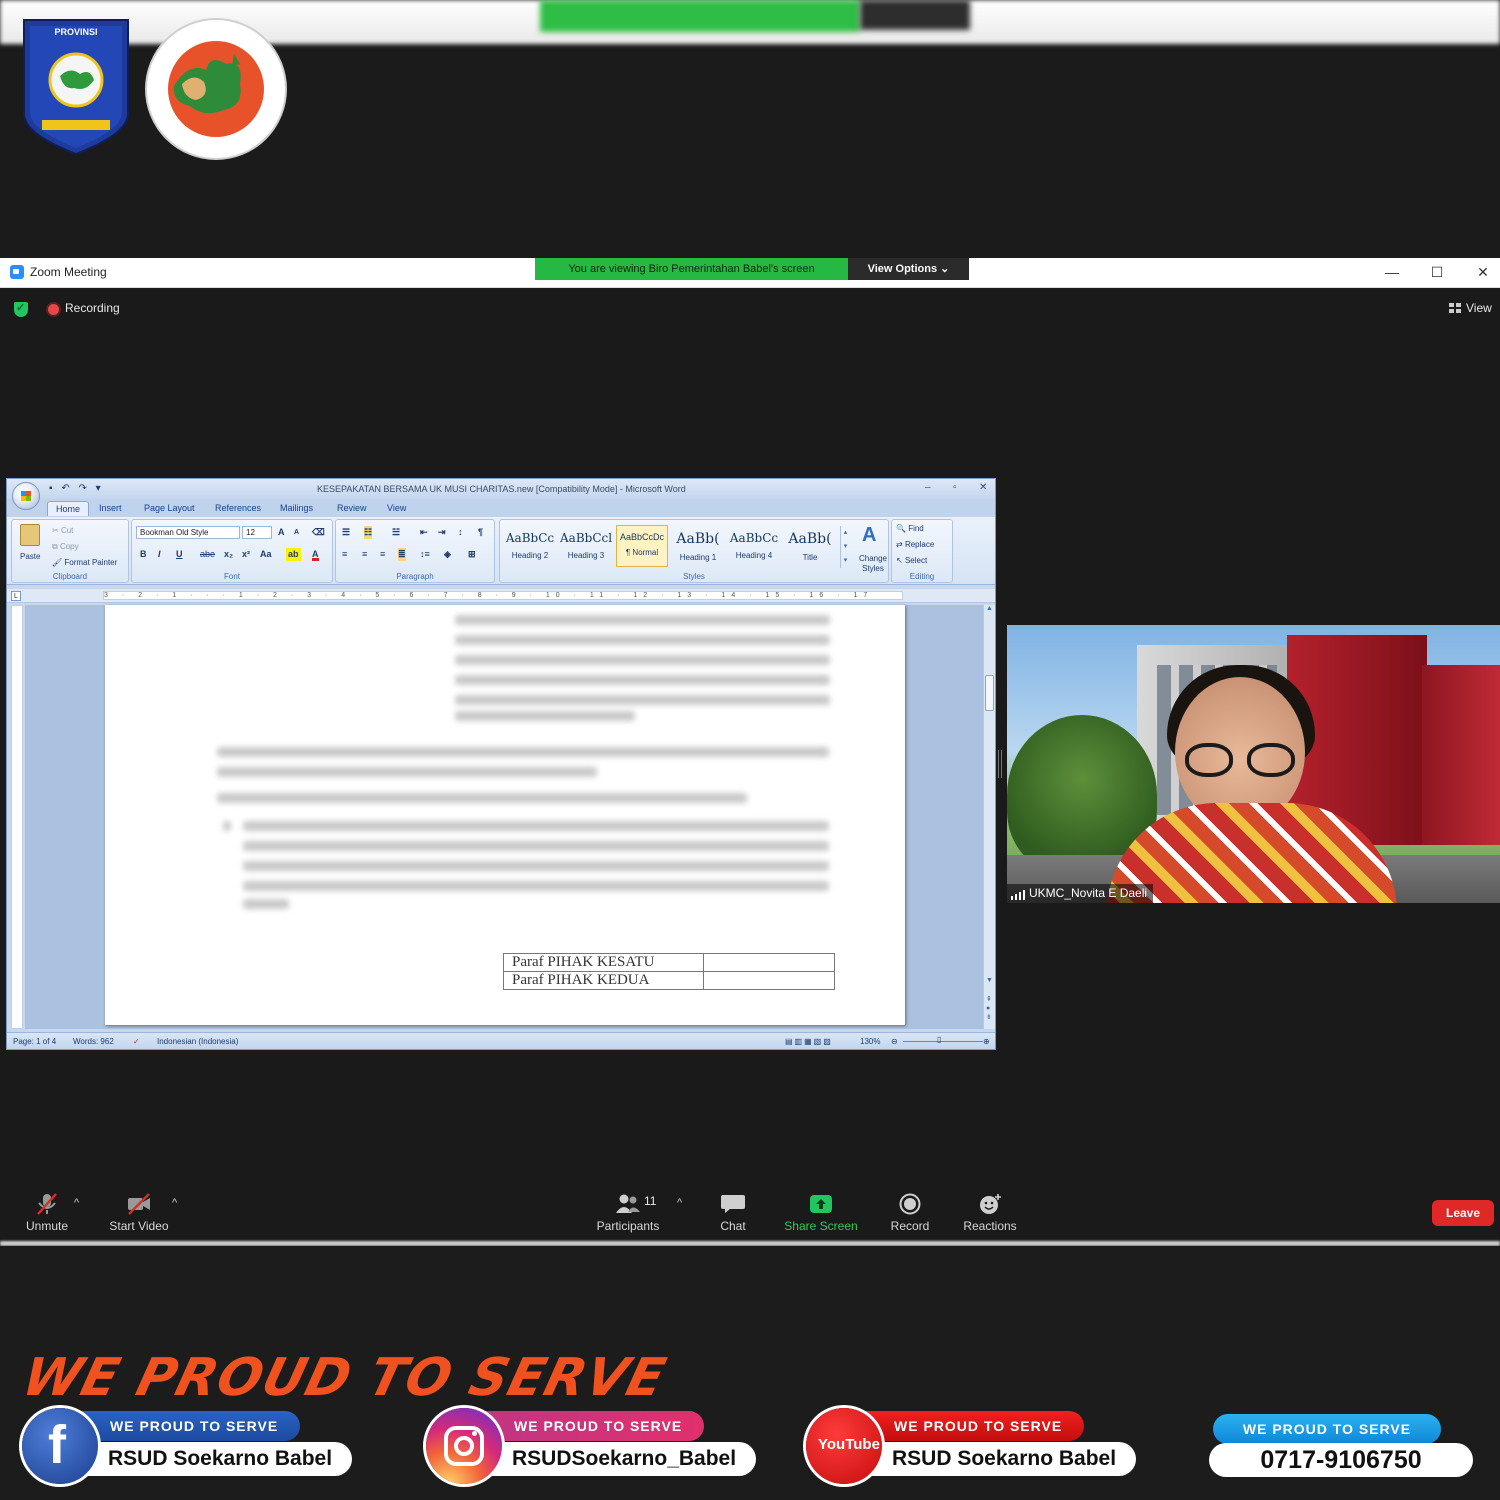  Describe the element at coordinates (396, 532) in the screenshot. I see `multilevel-list-icon: ☱` at that location.